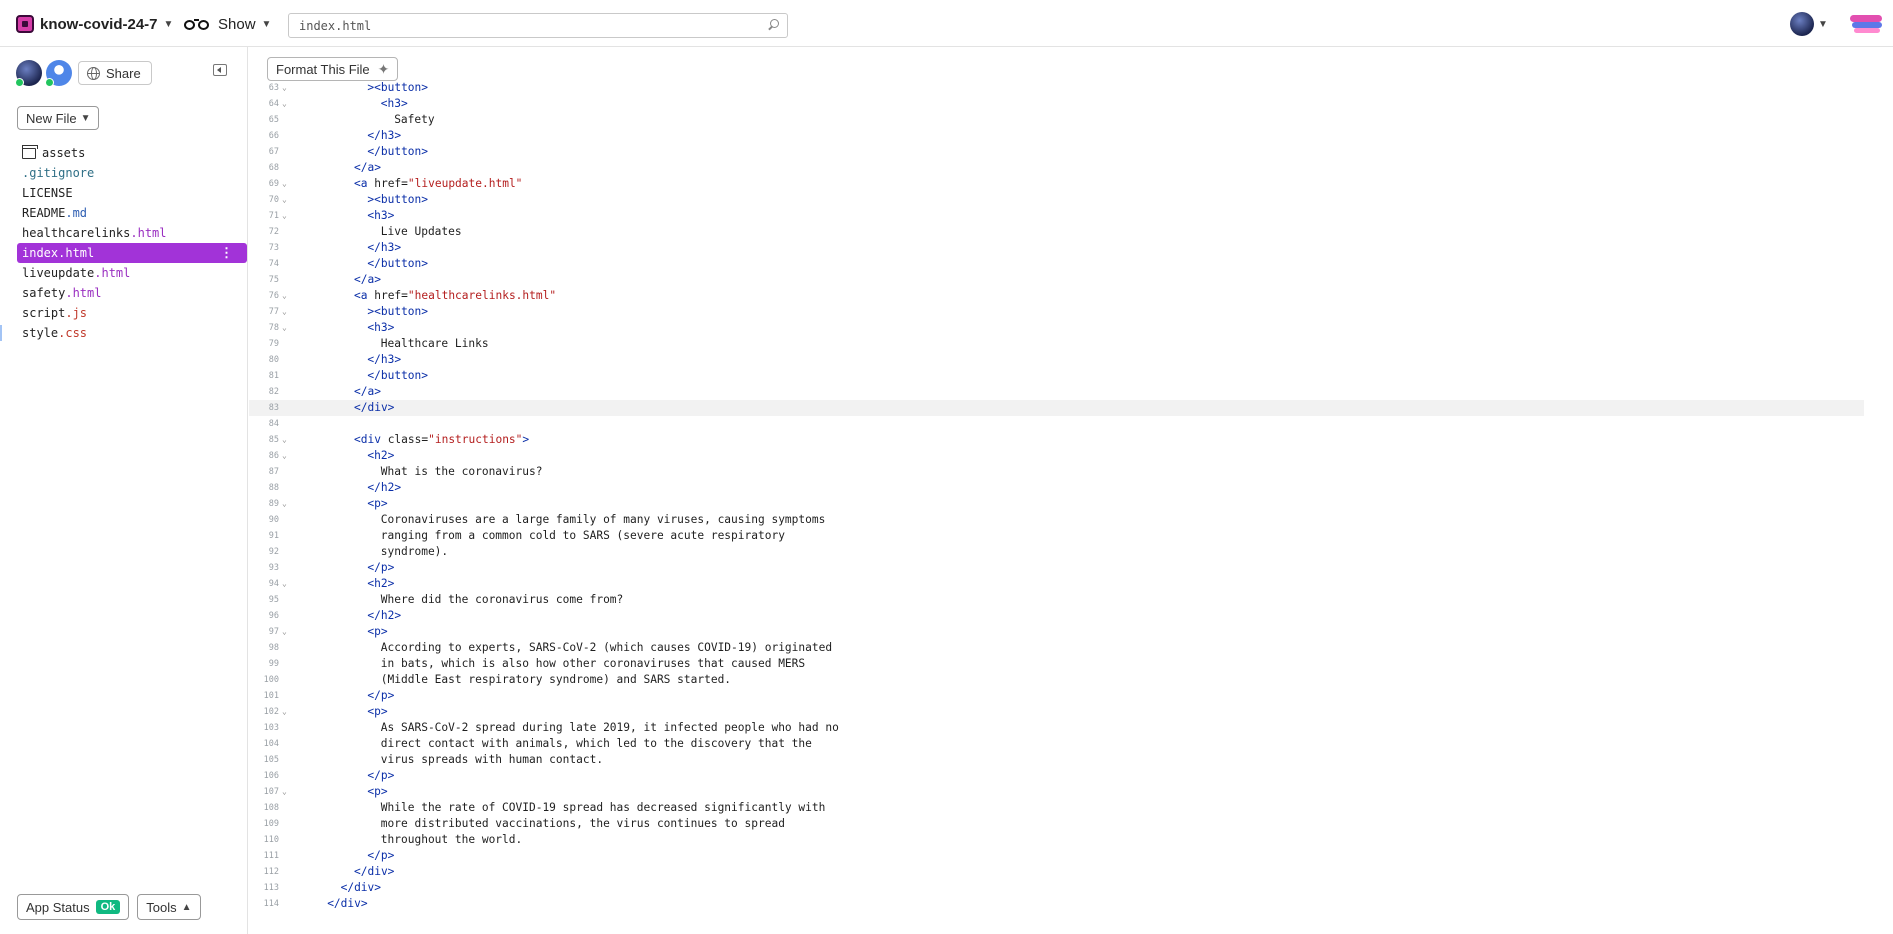 This screenshot has width=1893, height=934. I want to click on code-line: 77 ⌄ ><button>, so click(1071, 312).